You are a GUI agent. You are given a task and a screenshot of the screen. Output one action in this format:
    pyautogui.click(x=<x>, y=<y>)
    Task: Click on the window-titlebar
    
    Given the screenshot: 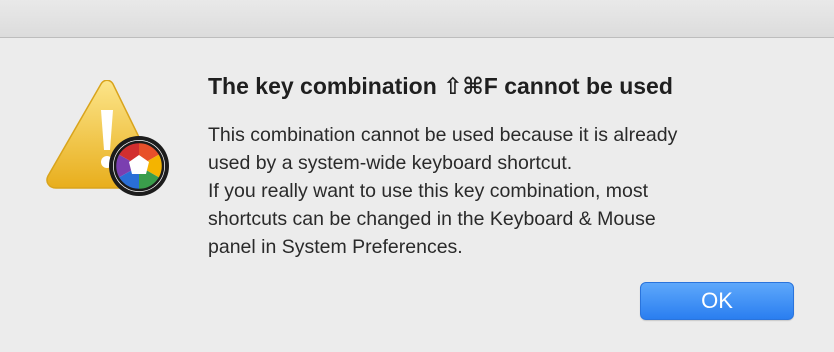 What is the action you would take?
    pyautogui.click(x=417, y=19)
    